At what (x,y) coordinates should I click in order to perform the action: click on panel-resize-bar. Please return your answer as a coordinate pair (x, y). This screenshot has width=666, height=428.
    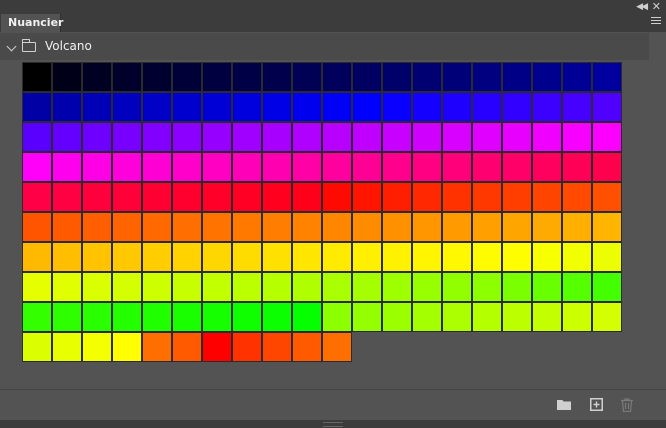
    Looking at the image, I should click on (333, 424).